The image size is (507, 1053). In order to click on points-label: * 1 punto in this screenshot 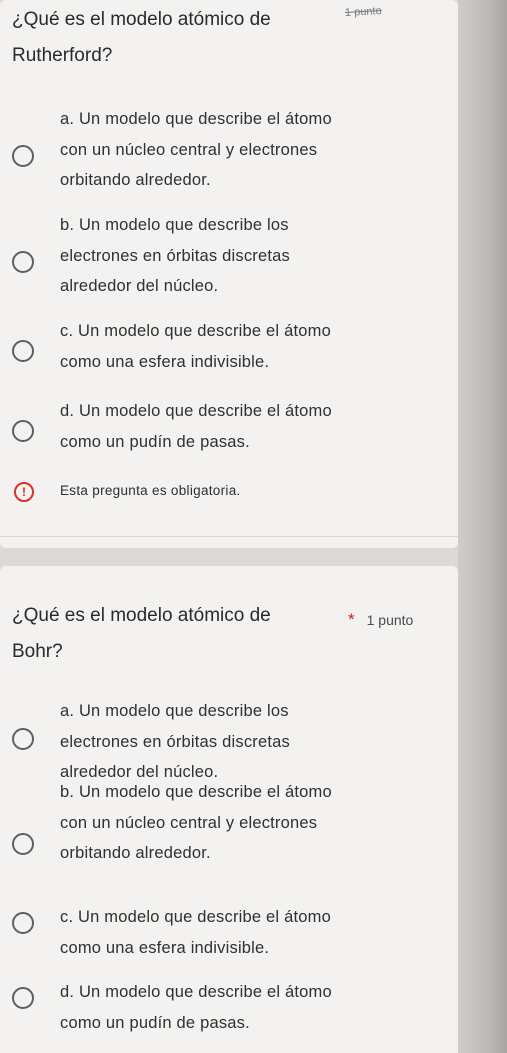, I will do `click(380, 620)`.